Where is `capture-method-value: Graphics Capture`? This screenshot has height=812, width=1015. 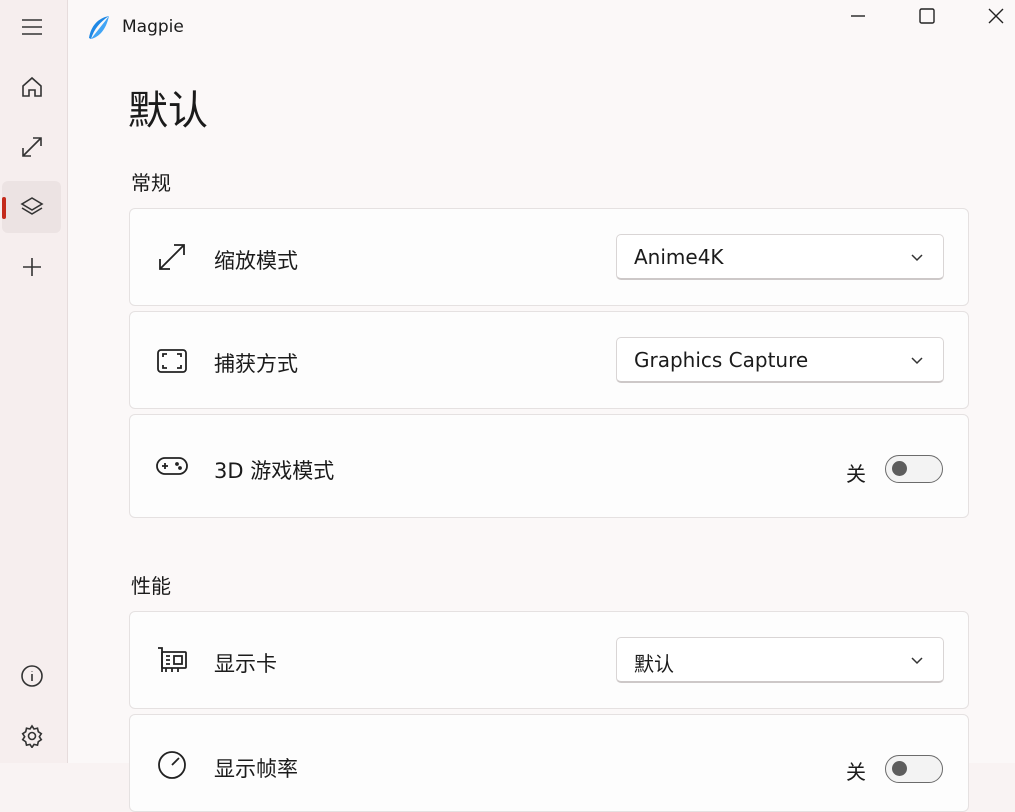
capture-method-value: Graphics Capture is located at coordinates (721, 360).